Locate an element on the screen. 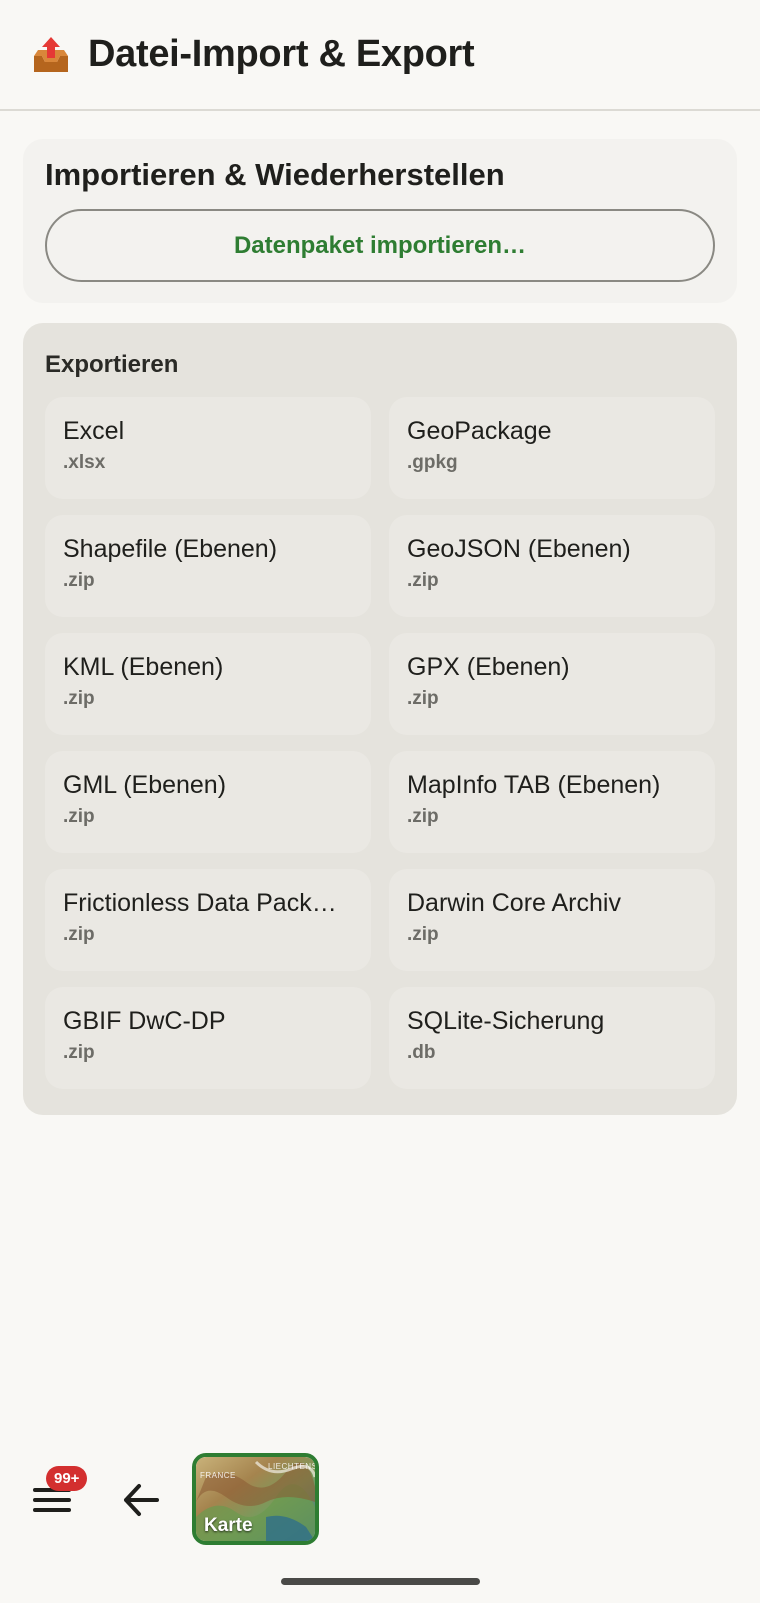 The width and height of the screenshot is (760, 1603). map-place-label: FRANCE is located at coordinates (218, 1475).